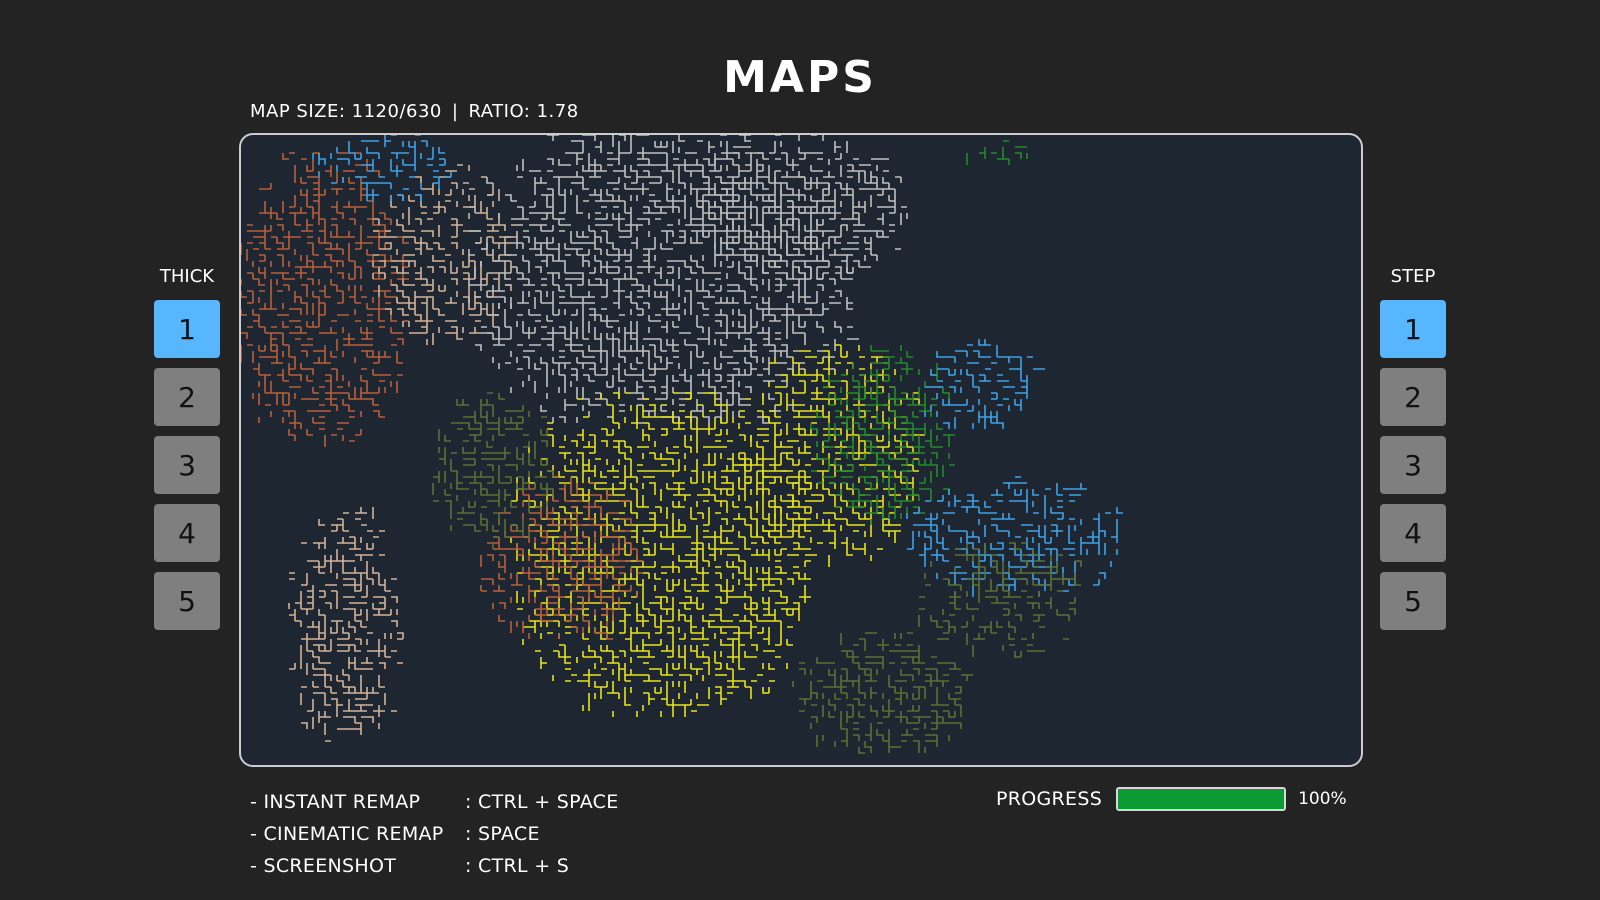 The height and width of the screenshot is (900, 1600). What do you see at coordinates (335, 802) in the screenshot?
I see `shortcut-action: - INSTANT REMAP` at bounding box center [335, 802].